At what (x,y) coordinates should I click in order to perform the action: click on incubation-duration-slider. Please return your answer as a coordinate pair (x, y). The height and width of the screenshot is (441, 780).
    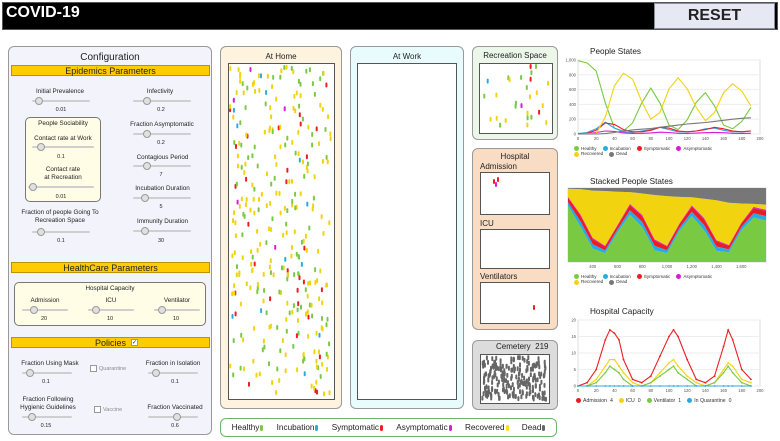
    Looking at the image, I should click on (162, 198).